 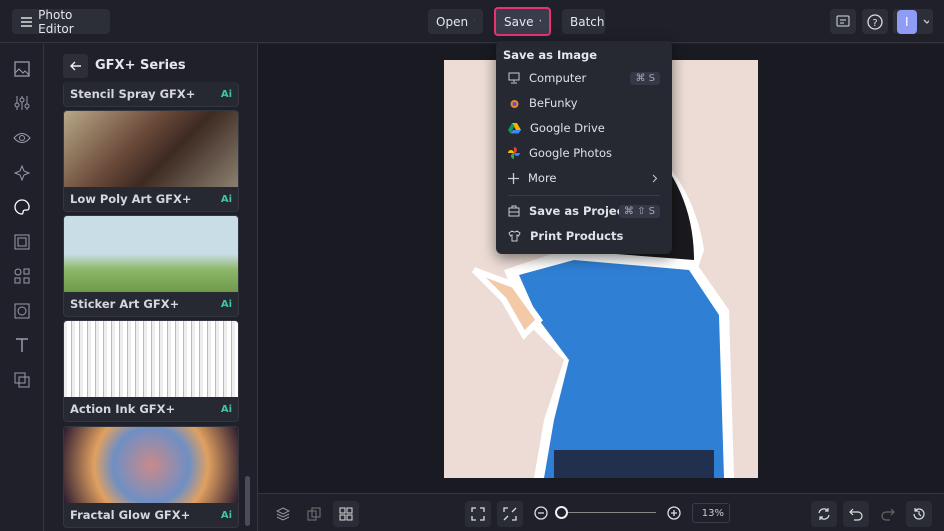 I want to click on text-icon, so click(x=22, y=345).